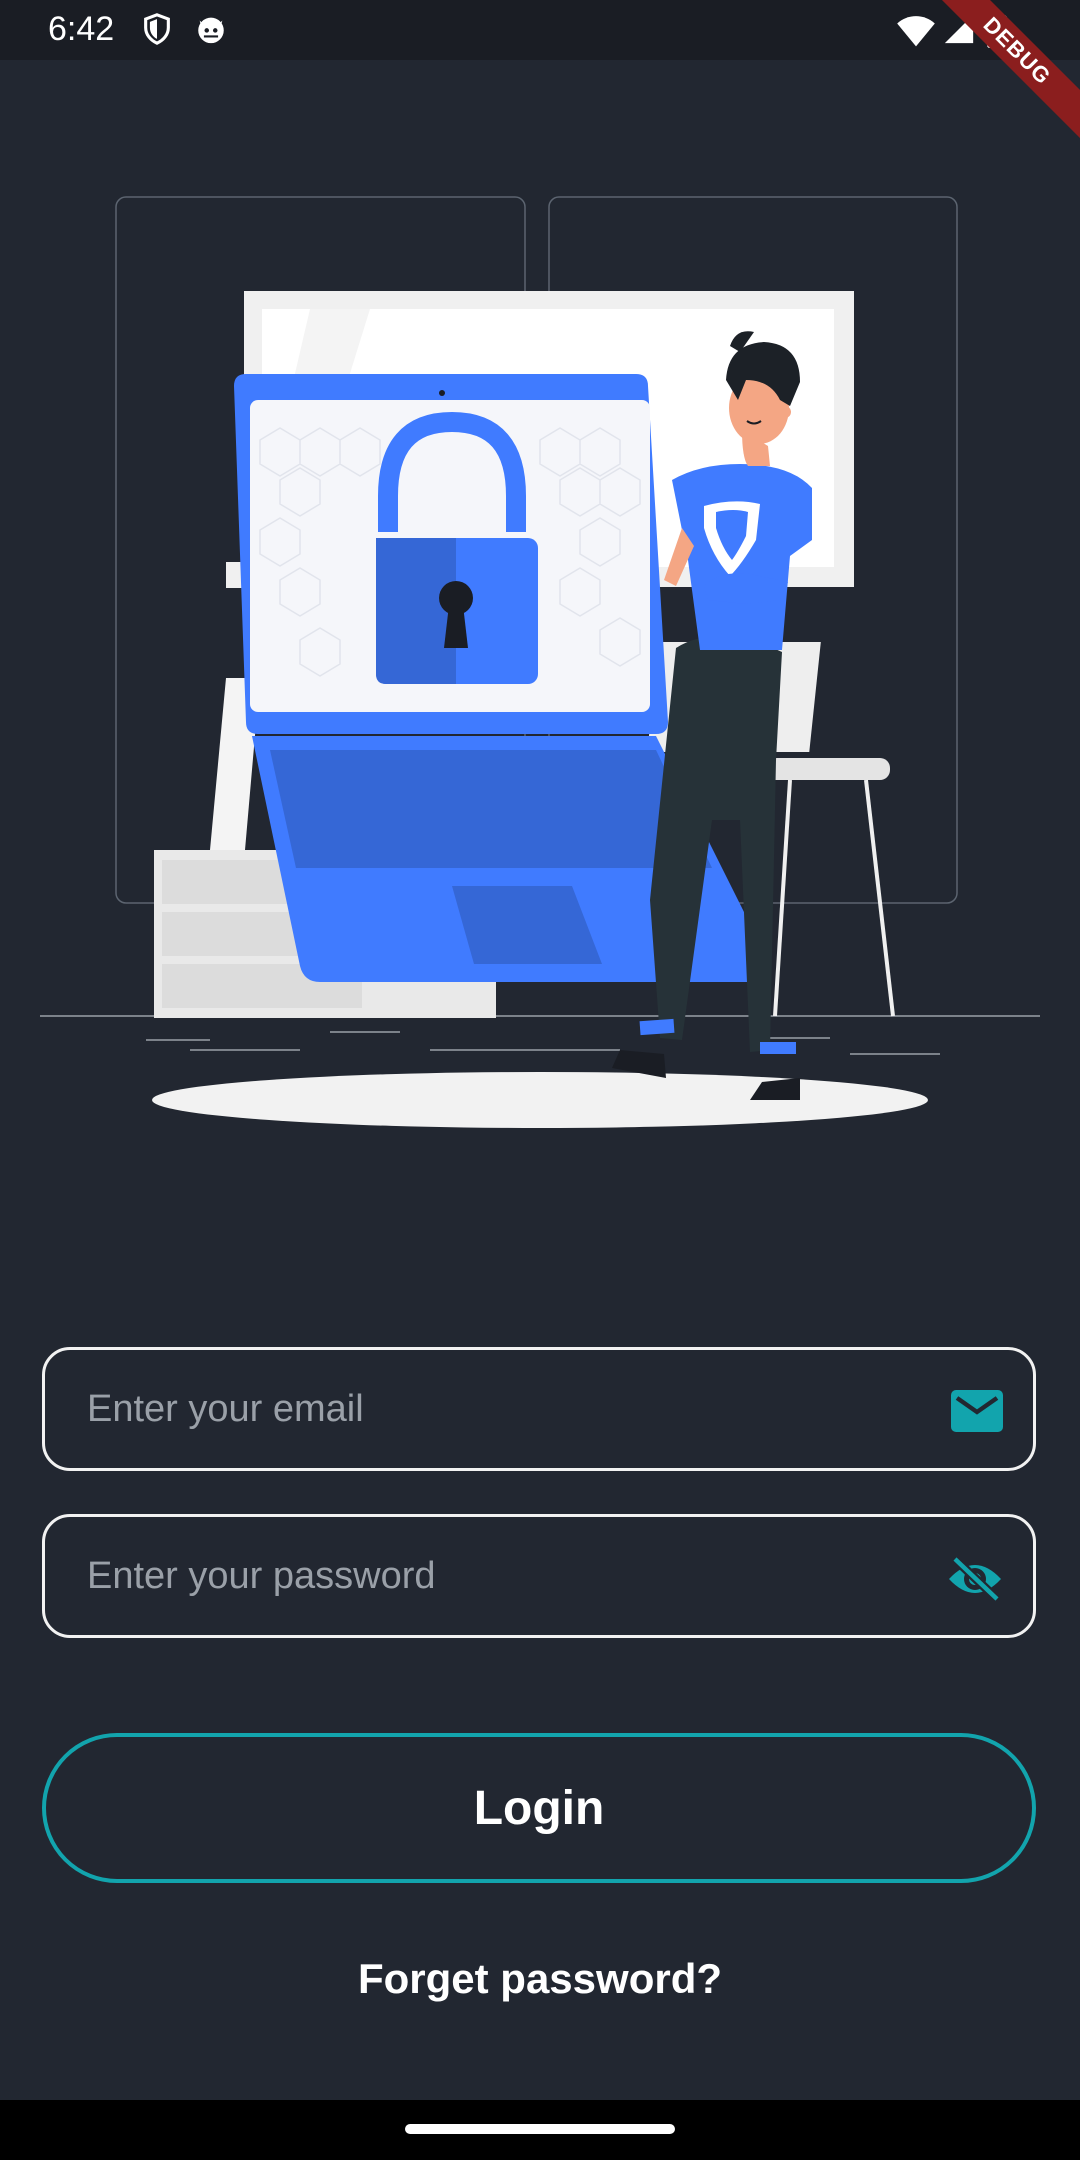 The width and height of the screenshot is (1080, 2160). Describe the element at coordinates (977, 1413) in the screenshot. I see `mail-icon` at that location.